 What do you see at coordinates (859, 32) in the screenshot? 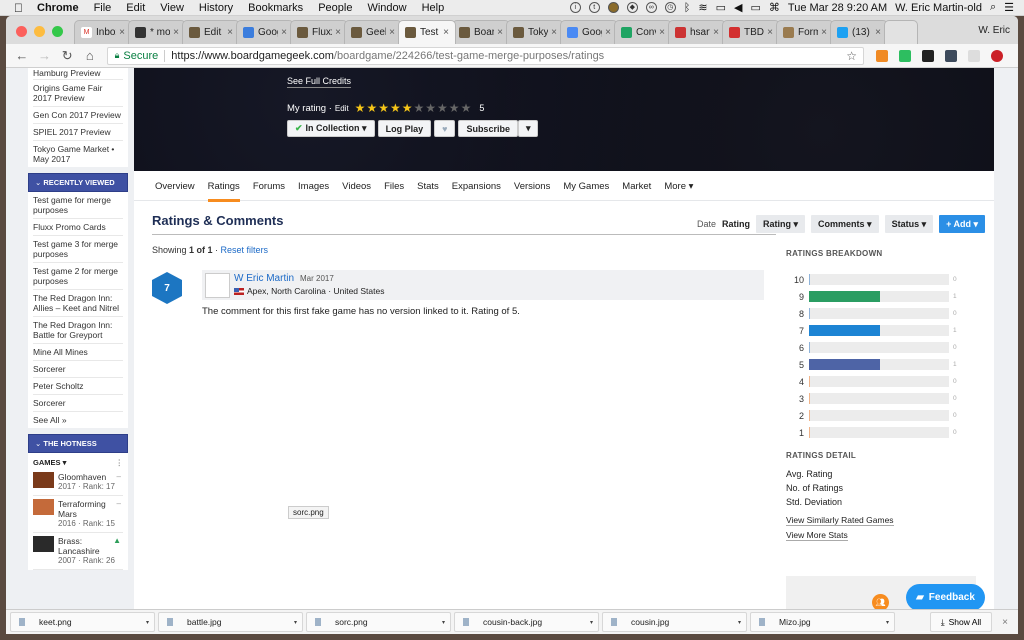
I see `tab-14: (13) ×` at bounding box center [859, 32].